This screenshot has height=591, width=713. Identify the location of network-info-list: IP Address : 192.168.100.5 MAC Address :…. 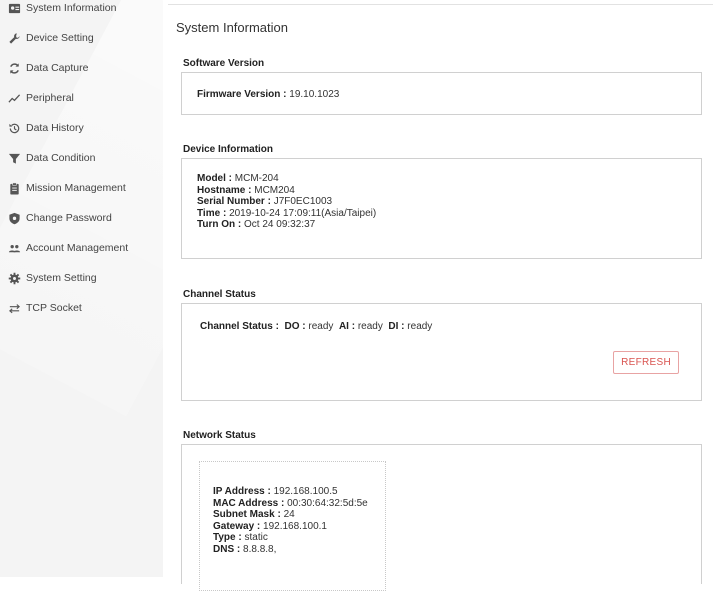
(290, 520).